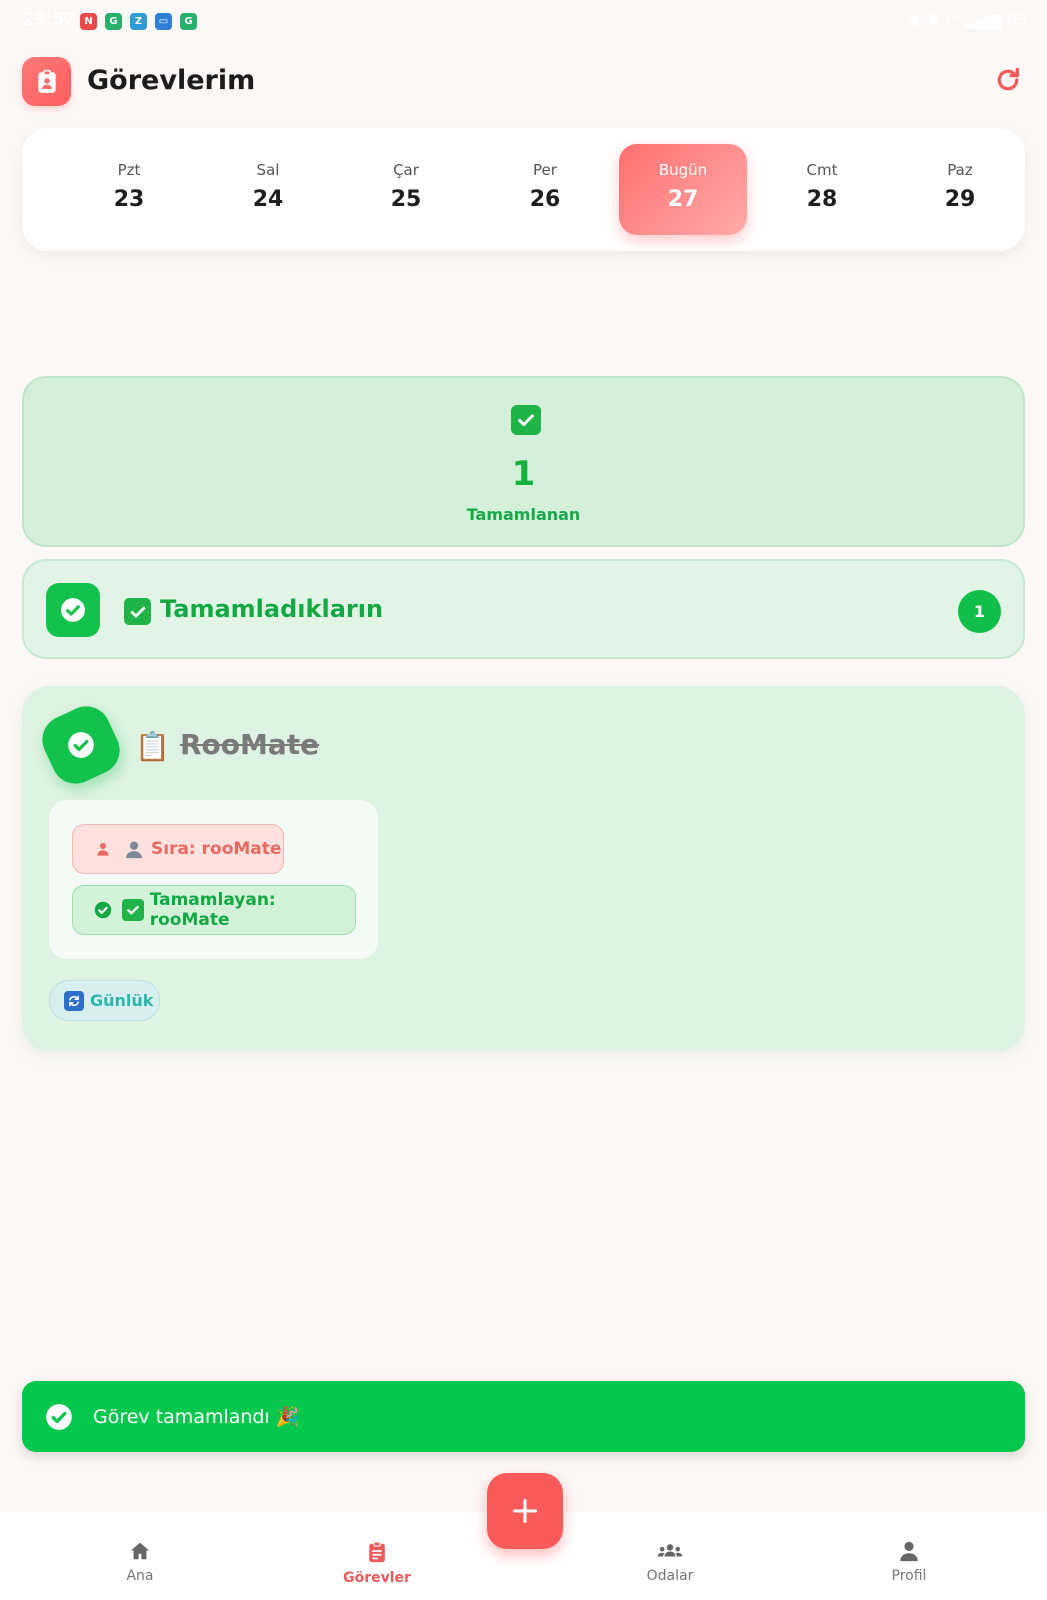 The width and height of the screenshot is (1047, 1600). I want to click on app-notification-icon: Z, so click(138, 21).